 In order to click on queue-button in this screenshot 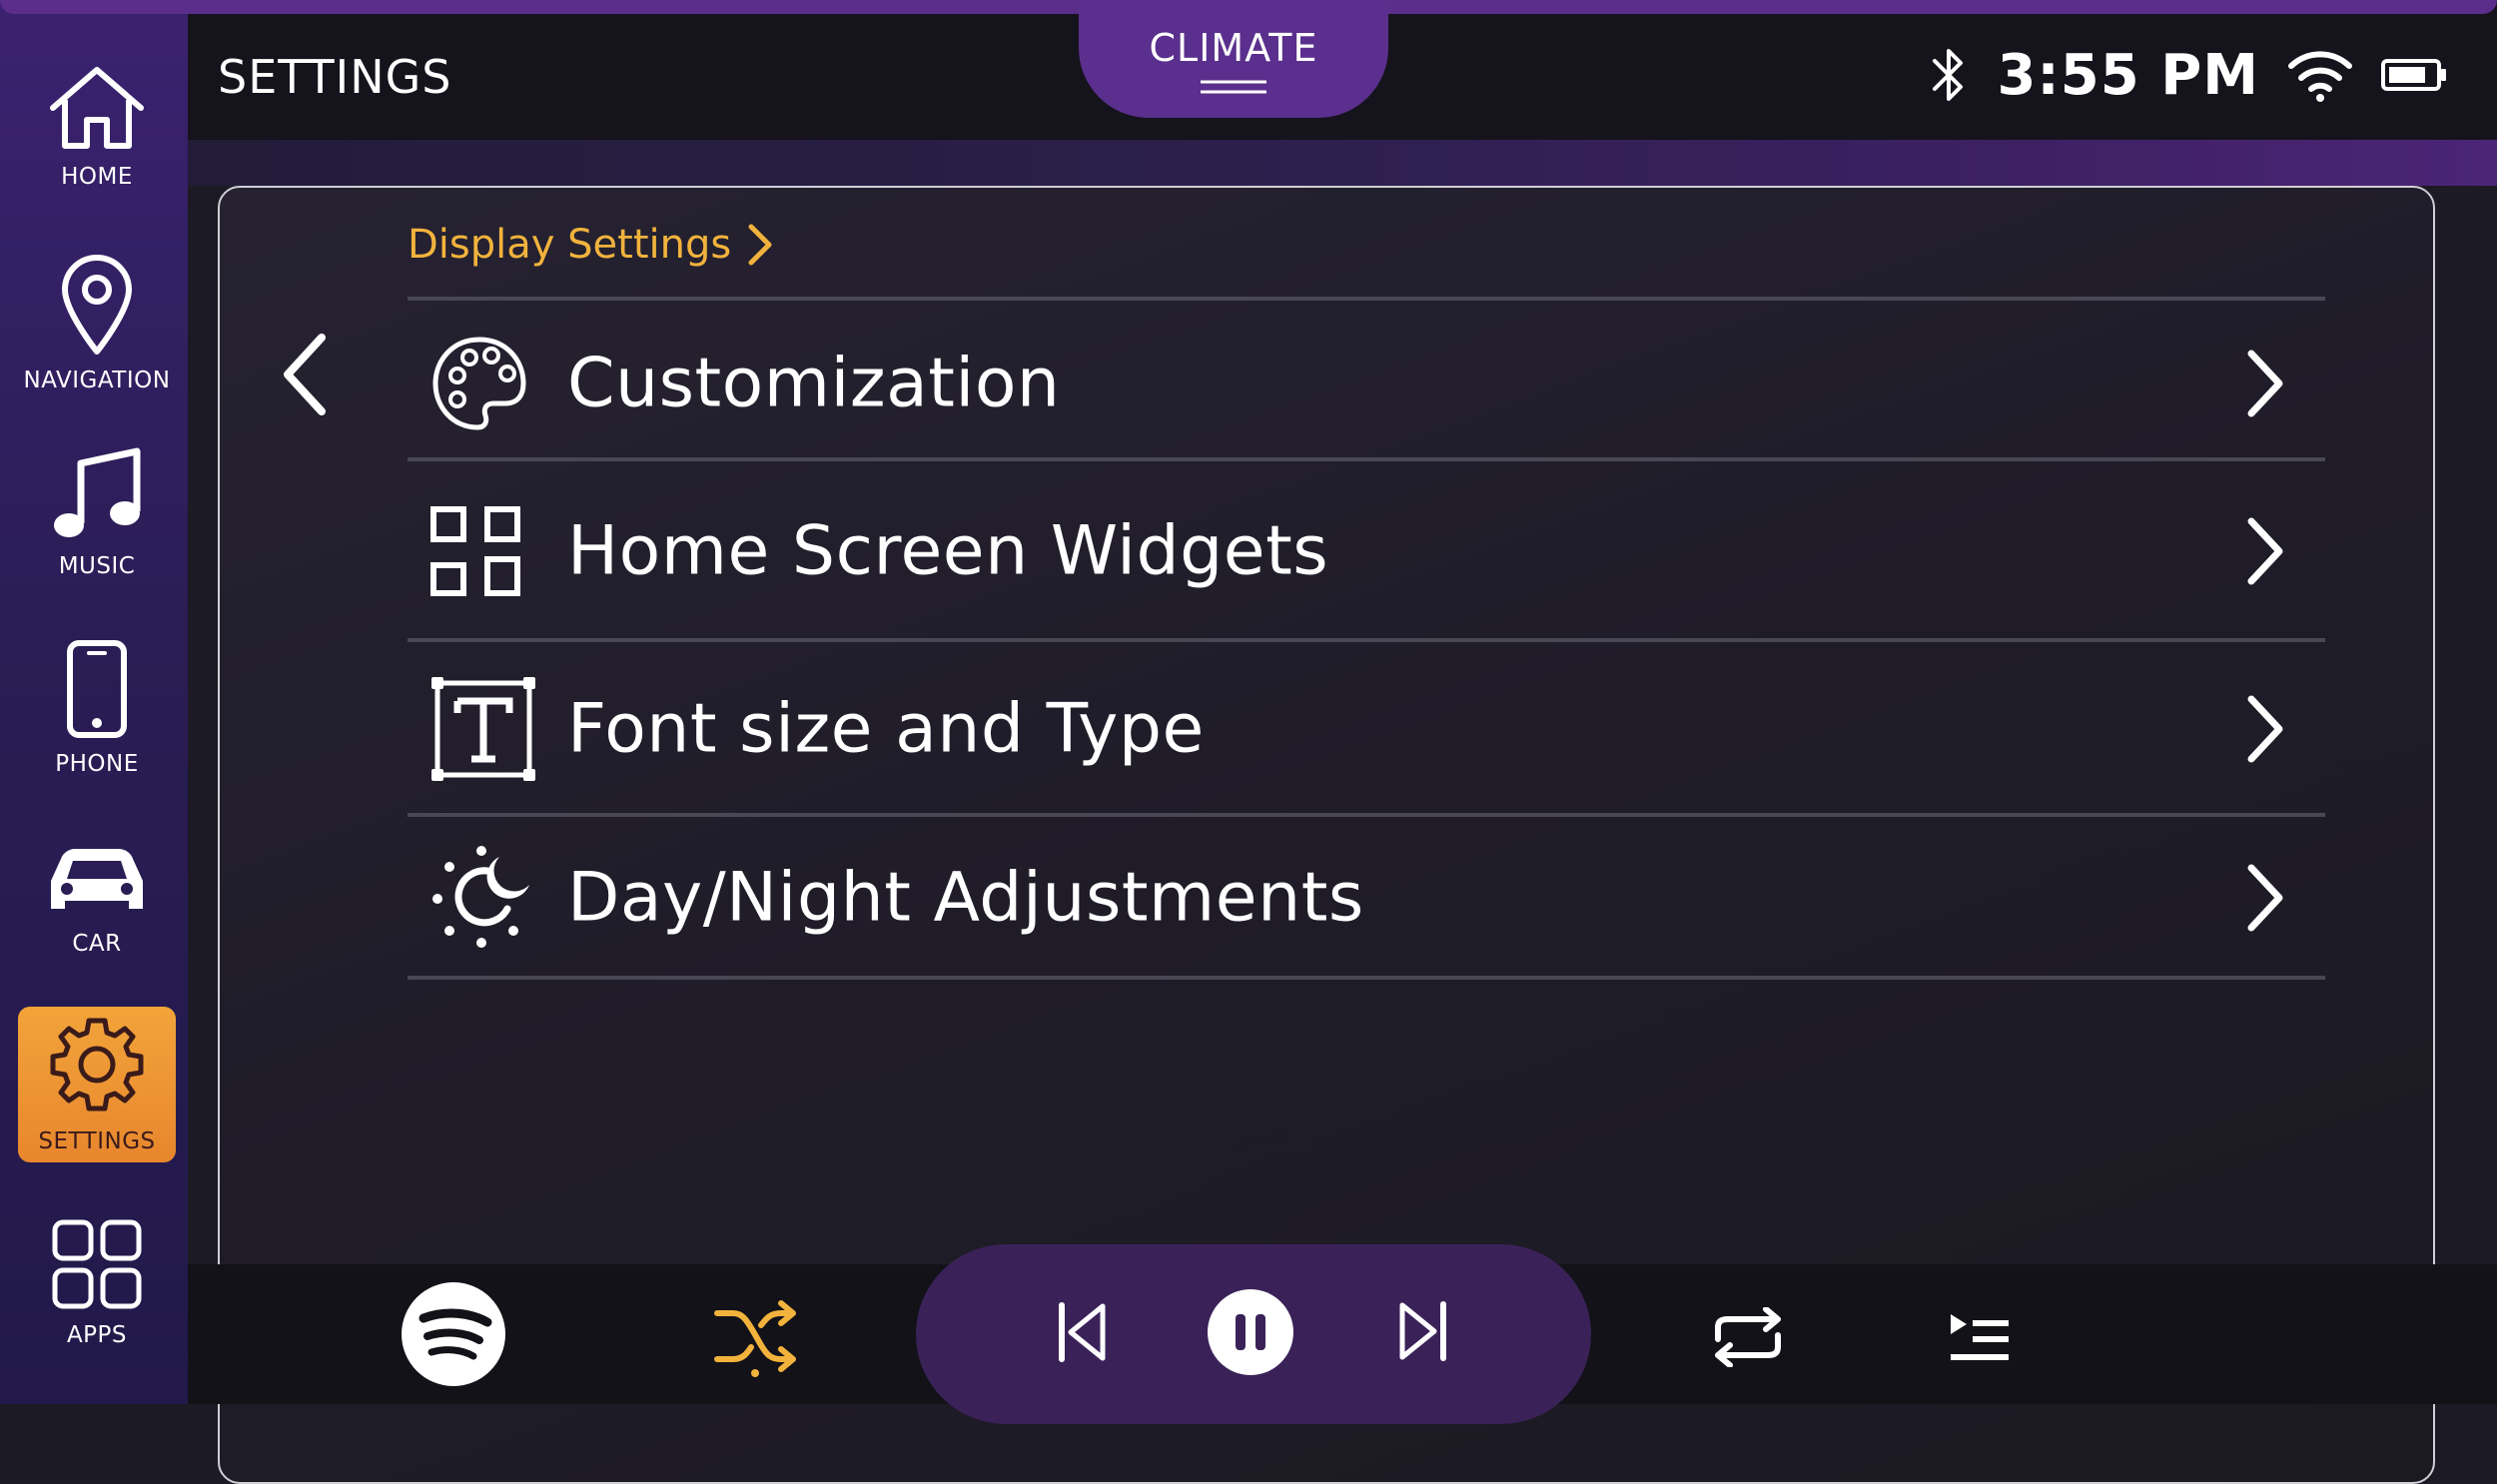, I will do `click(1980, 1338)`.